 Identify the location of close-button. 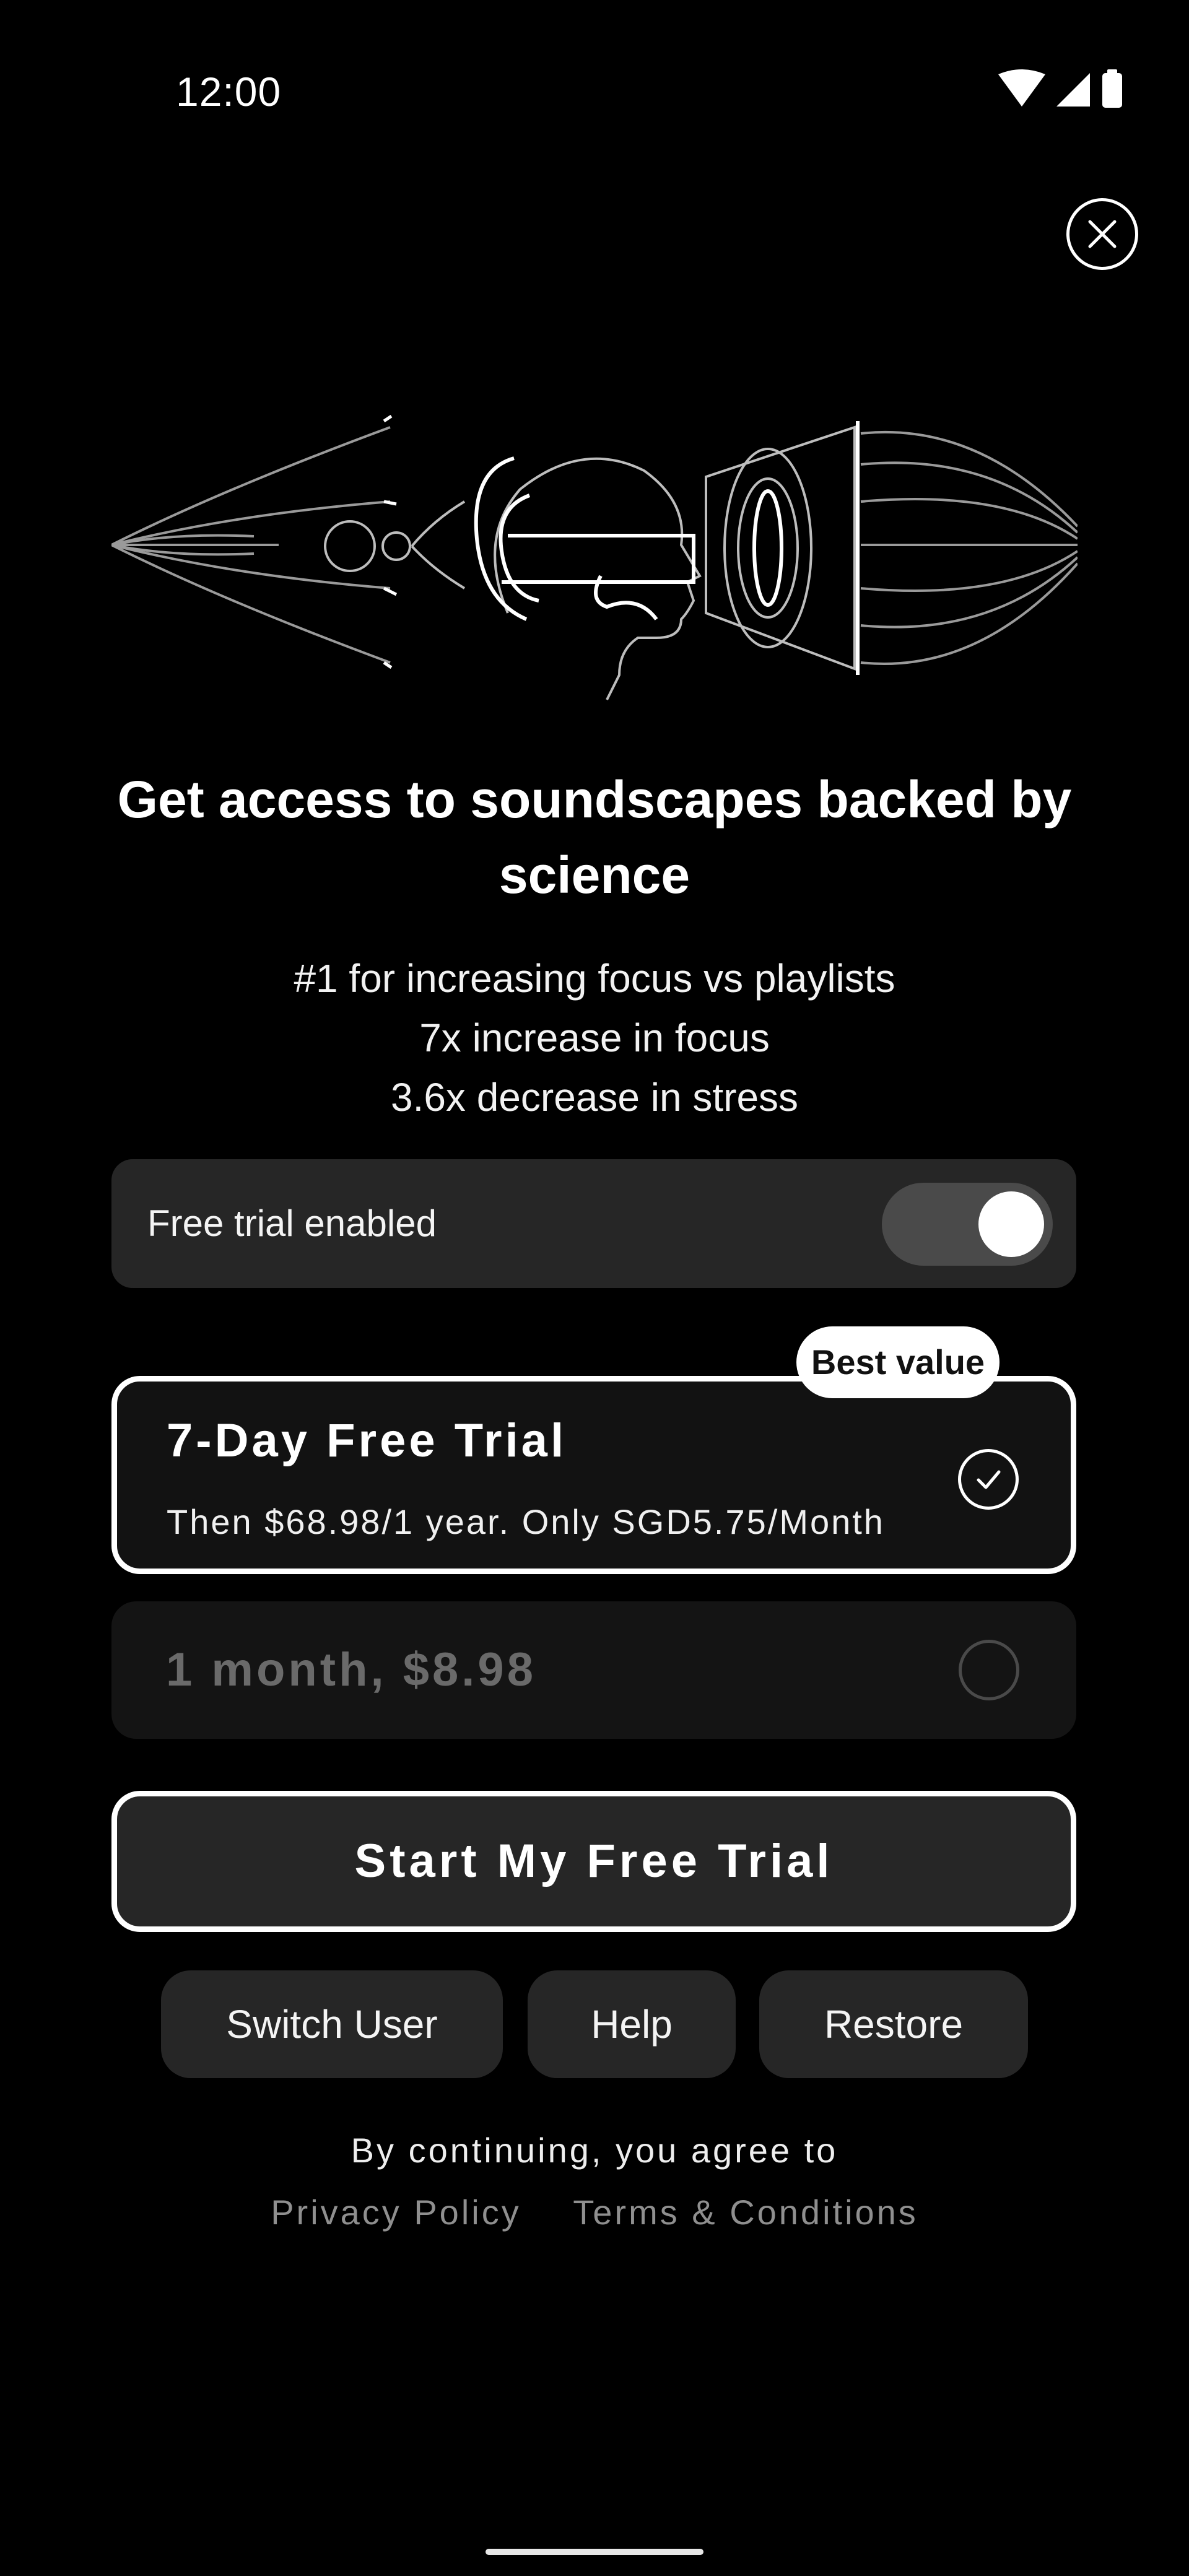
(1102, 234).